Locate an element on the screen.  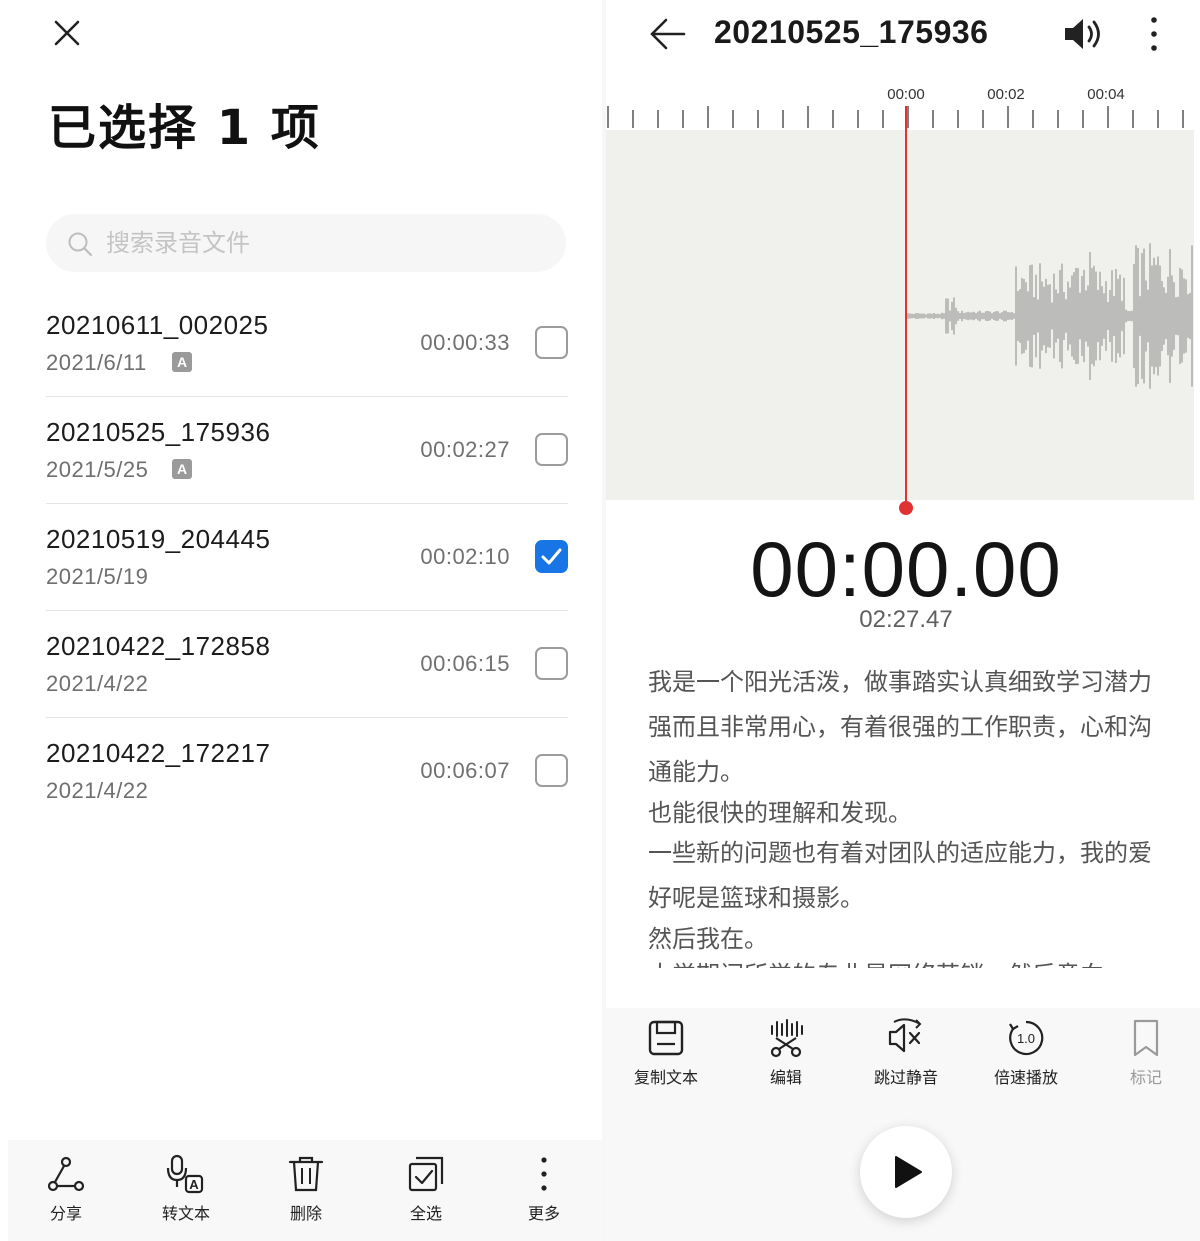
back-arrow-icon is located at coordinates (668, 34).